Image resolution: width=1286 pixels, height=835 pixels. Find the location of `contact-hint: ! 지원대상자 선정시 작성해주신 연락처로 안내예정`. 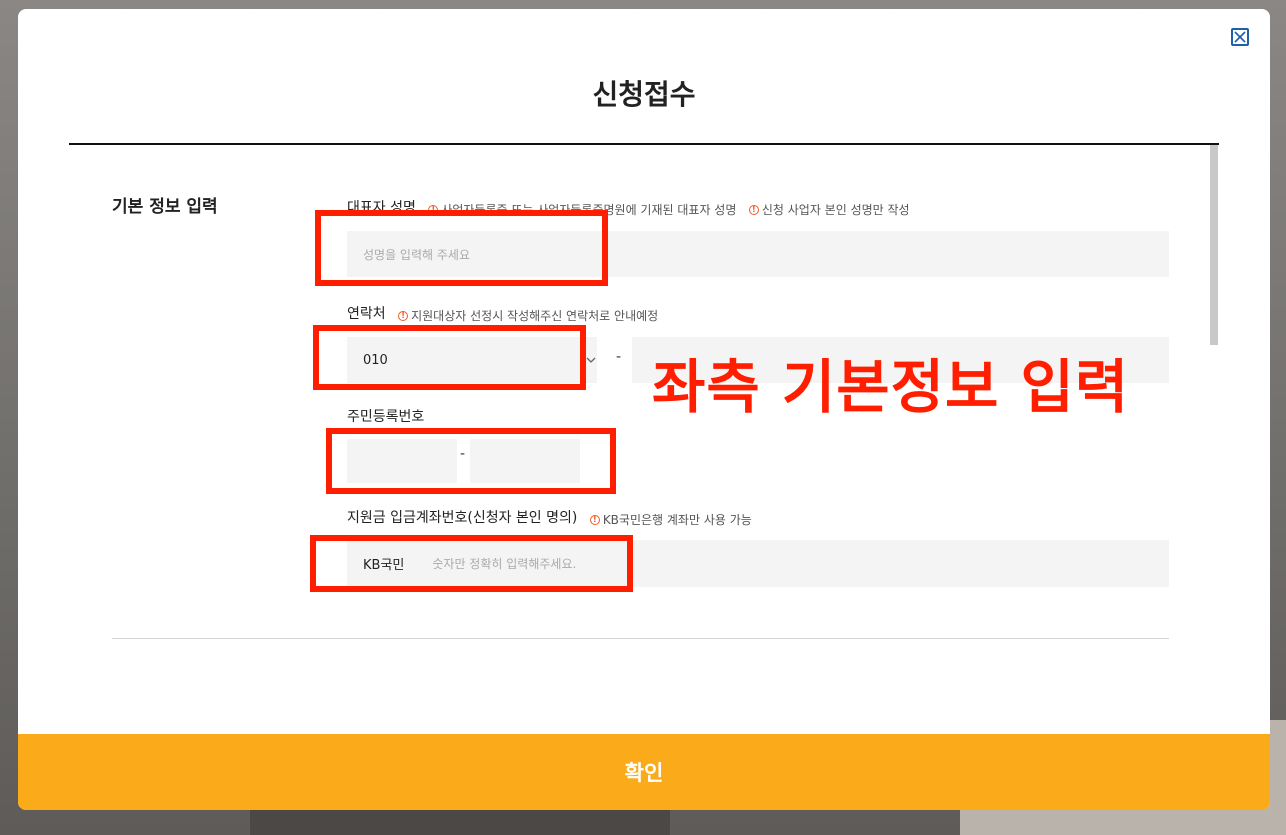

contact-hint: ! 지원대상자 선정시 작성해주신 연락처로 안내예정 is located at coordinates (528, 315).